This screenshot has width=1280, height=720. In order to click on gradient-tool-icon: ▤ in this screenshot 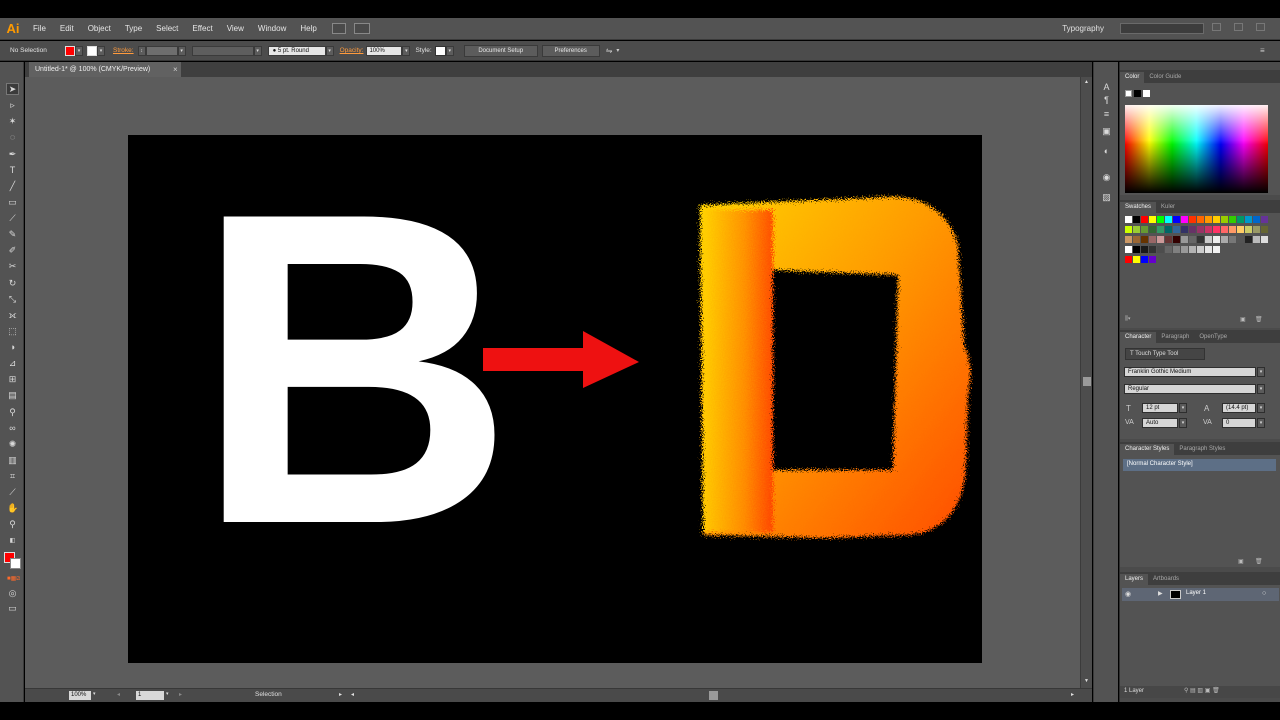, I will do `click(12, 395)`.